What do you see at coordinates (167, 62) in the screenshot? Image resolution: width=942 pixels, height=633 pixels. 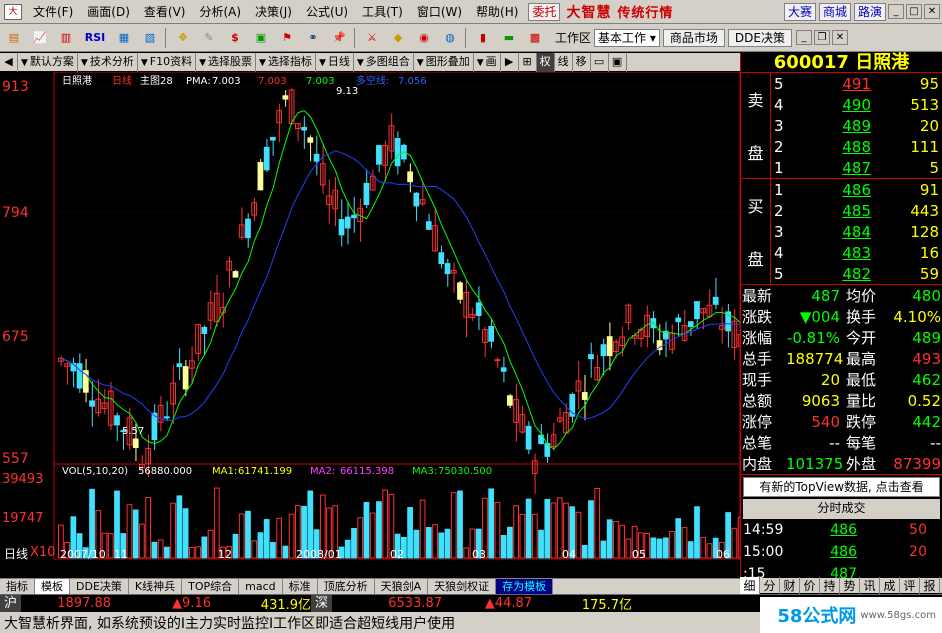 I see `tab-f10: ▼ F10资料` at bounding box center [167, 62].